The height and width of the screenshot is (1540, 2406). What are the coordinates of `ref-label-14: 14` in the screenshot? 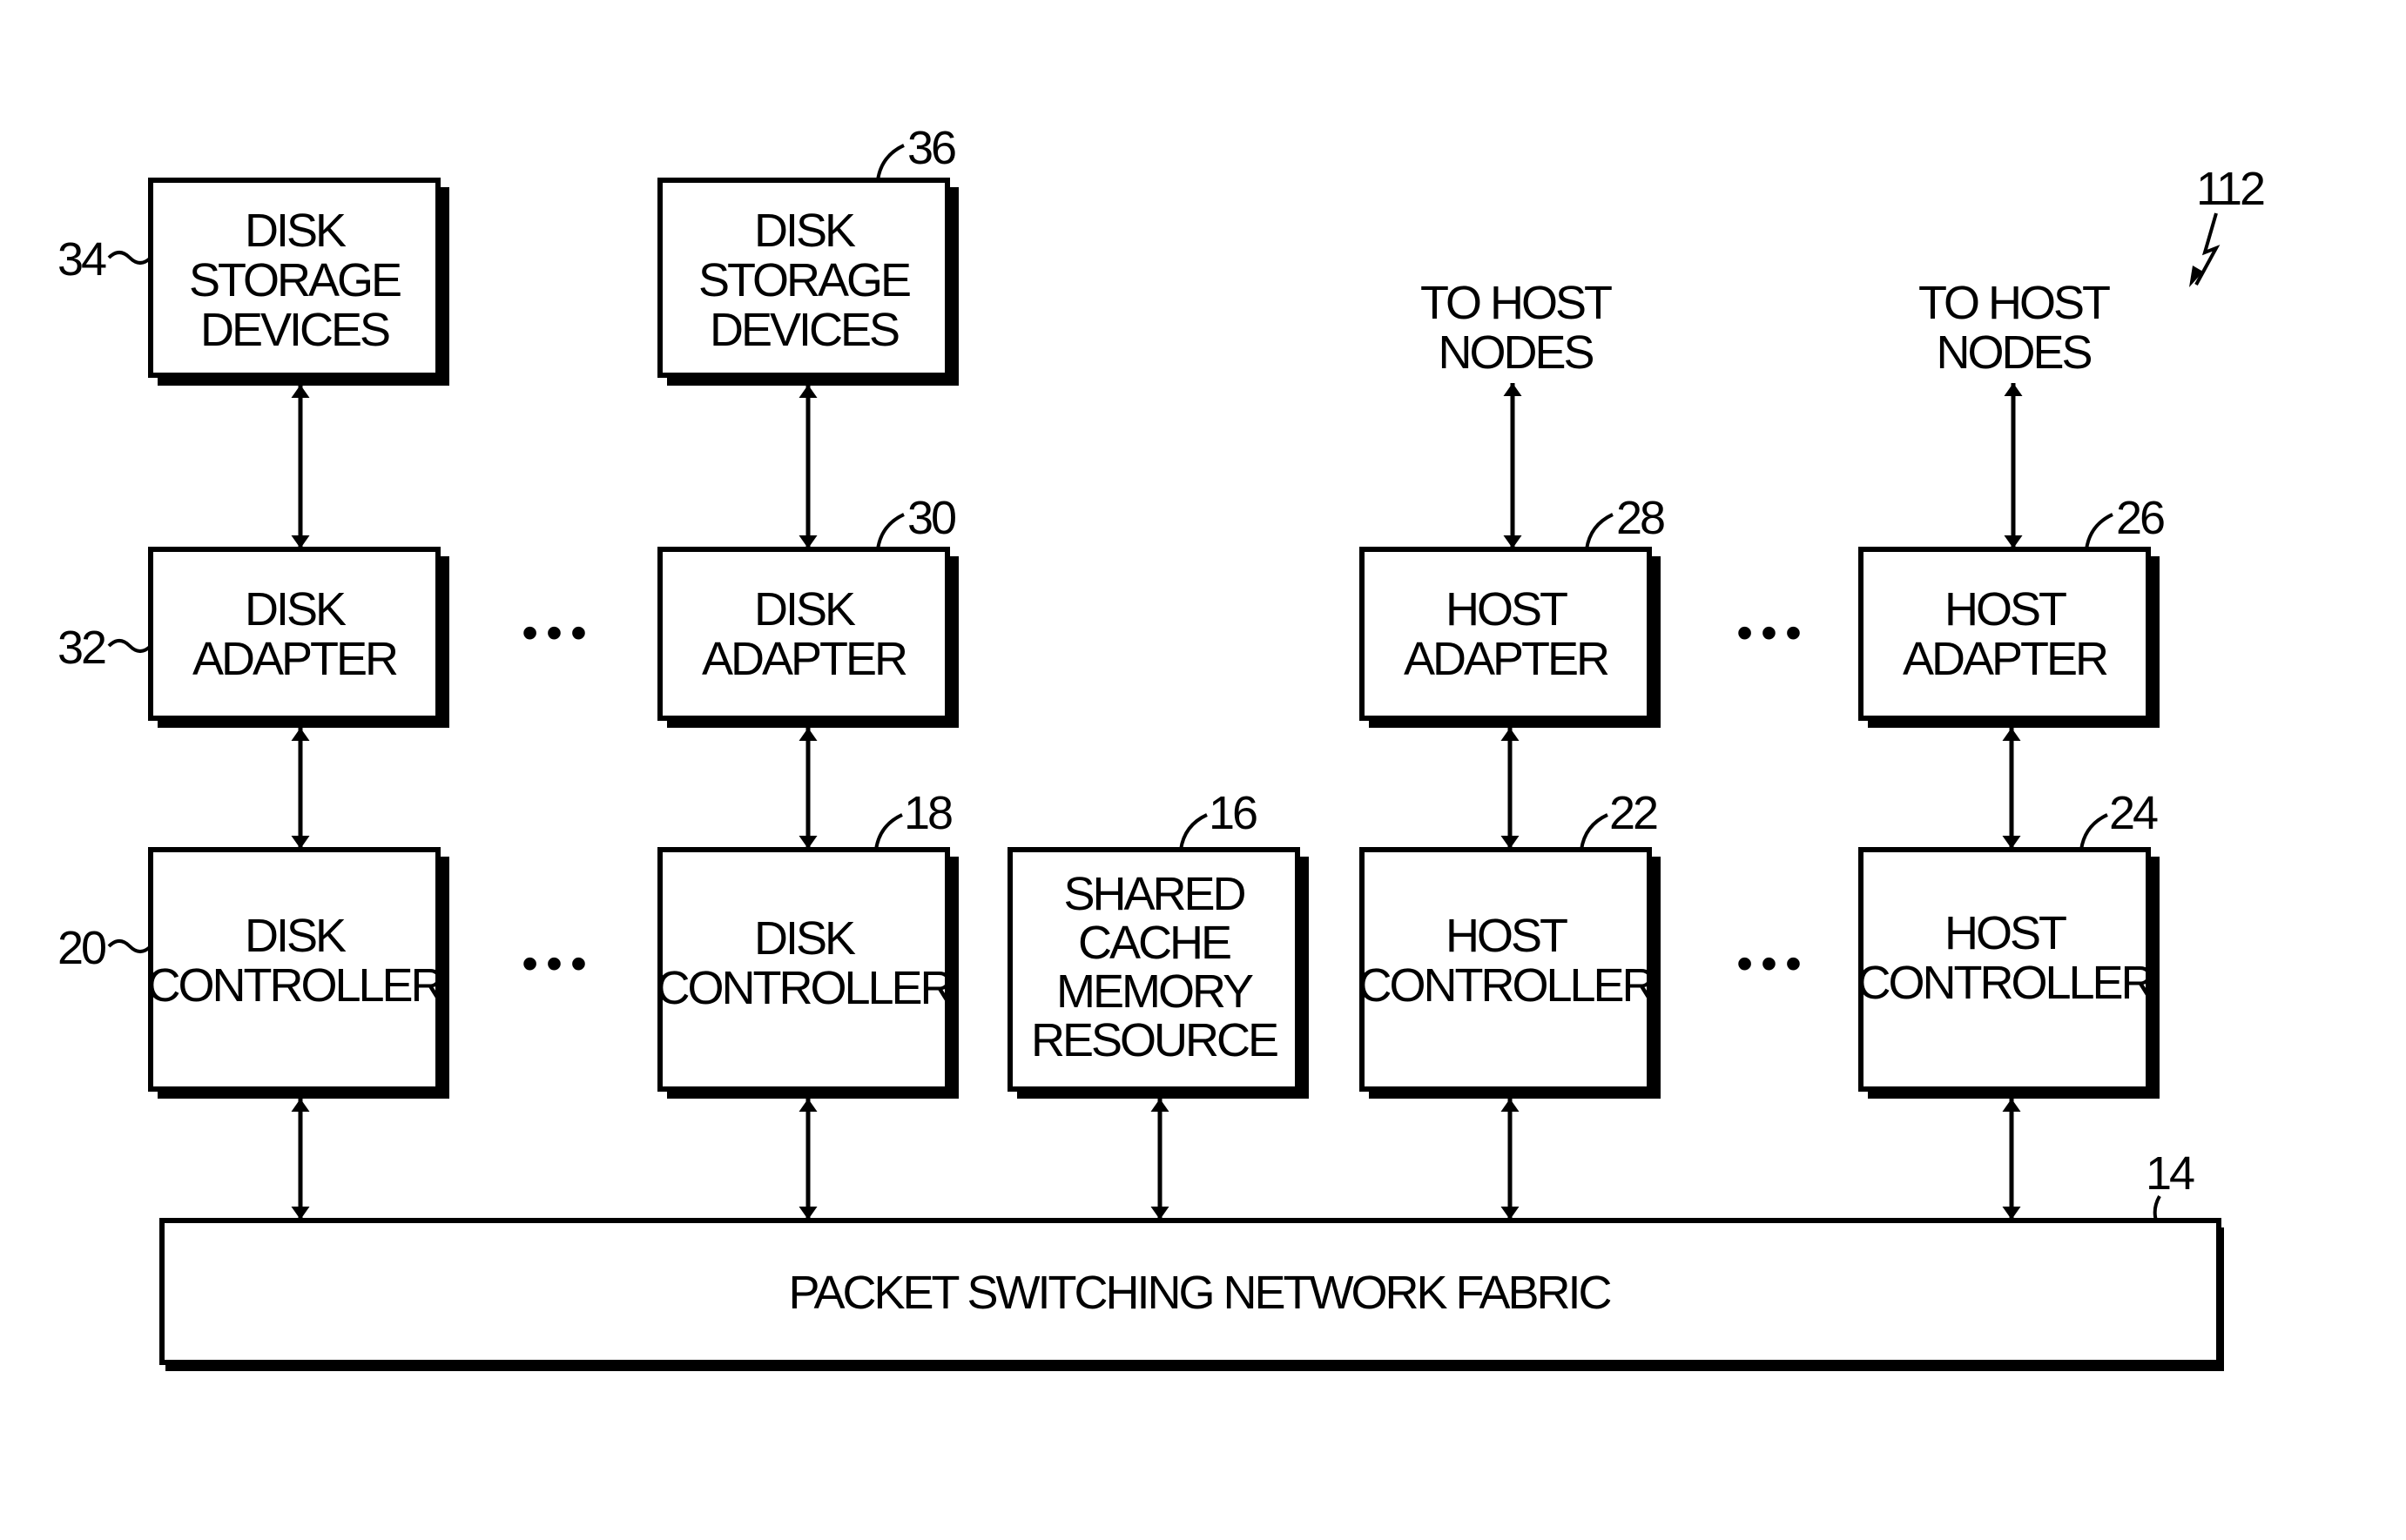 It's located at (2170, 1173).